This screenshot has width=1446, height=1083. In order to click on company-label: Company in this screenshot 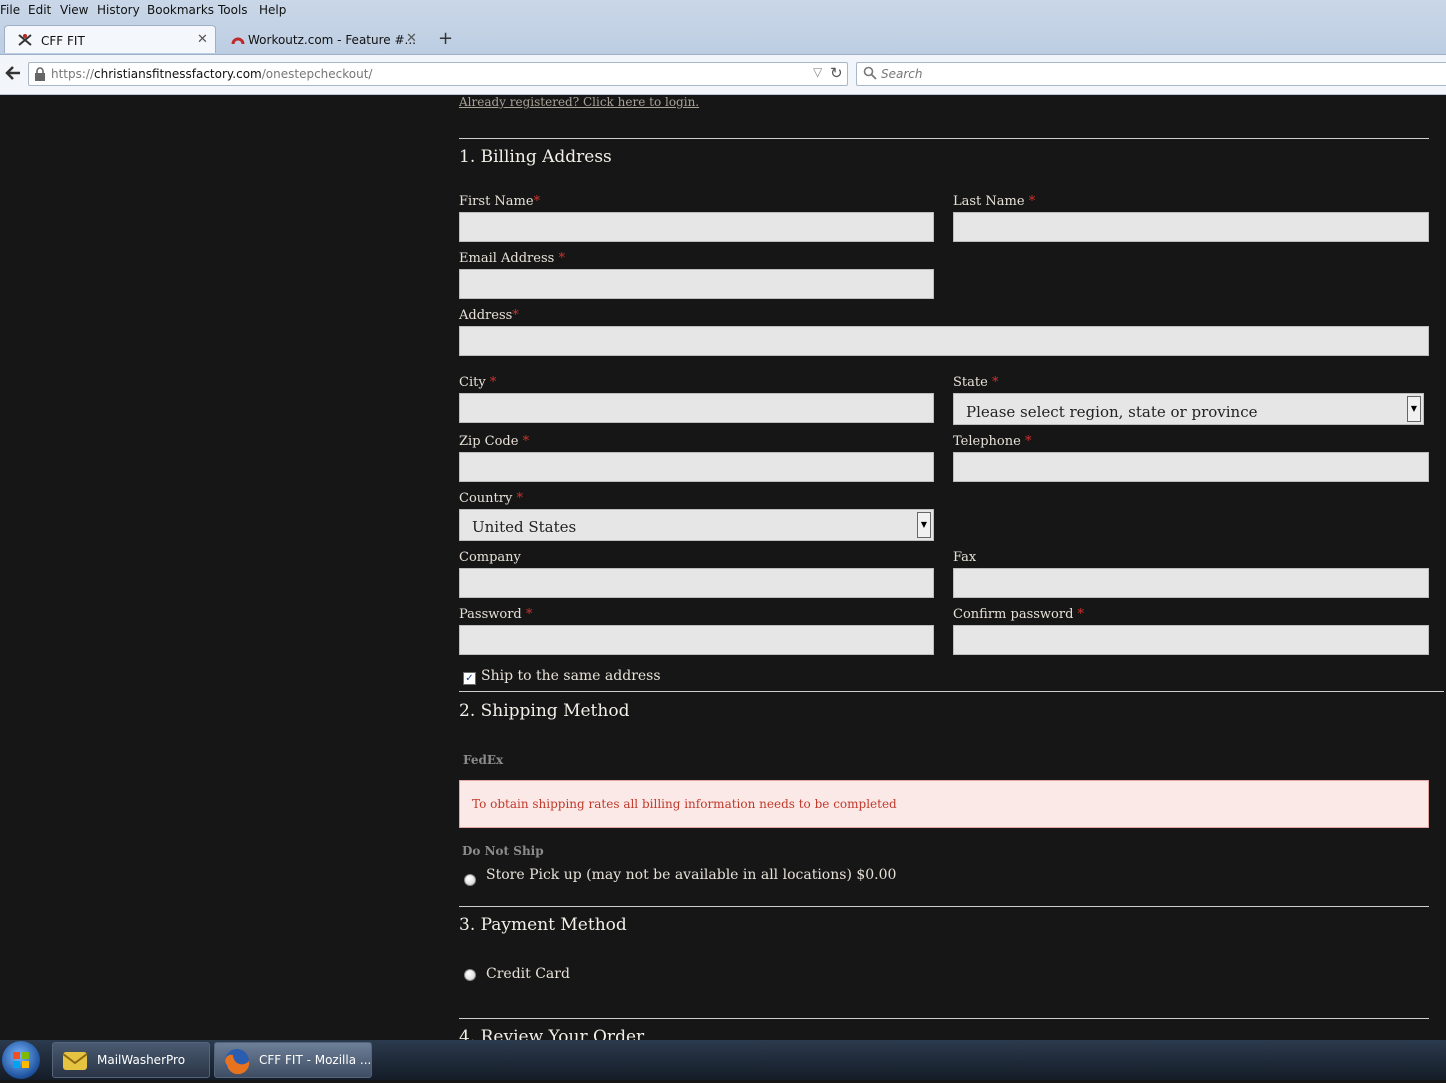, I will do `click(490, 557)`.